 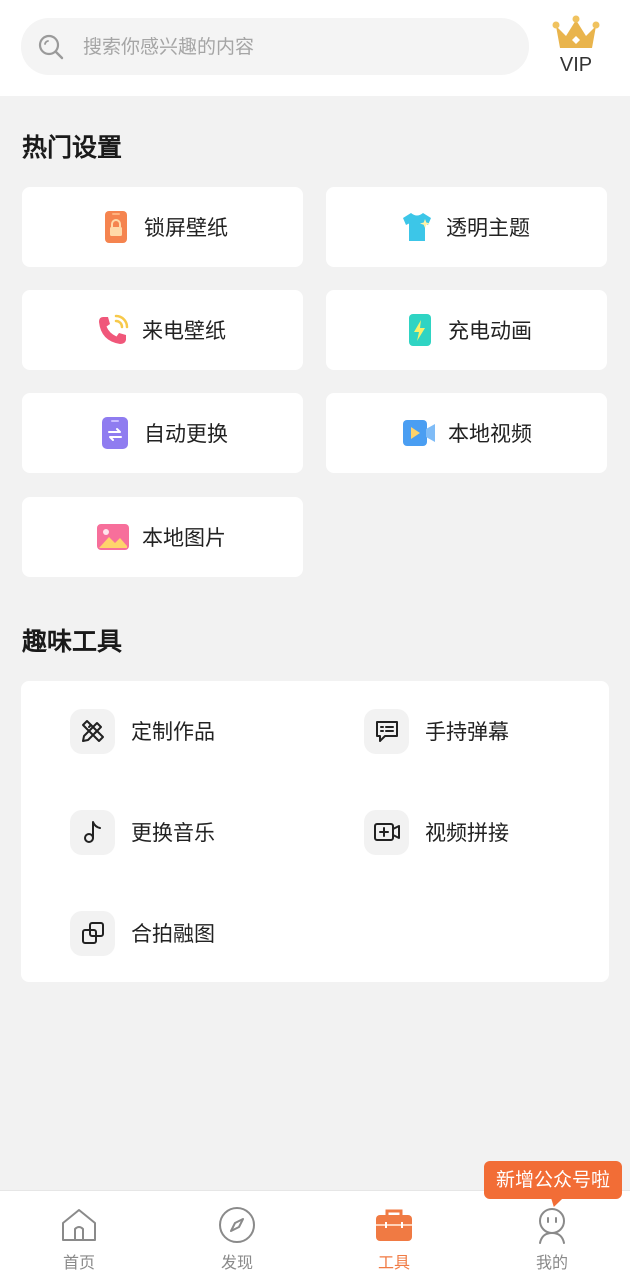 What do you see at coordinates (169, 47) in the screenshot?
I see `search-placeholder: 搜索你感兴趣的内容` at bounding box center [169, 47].